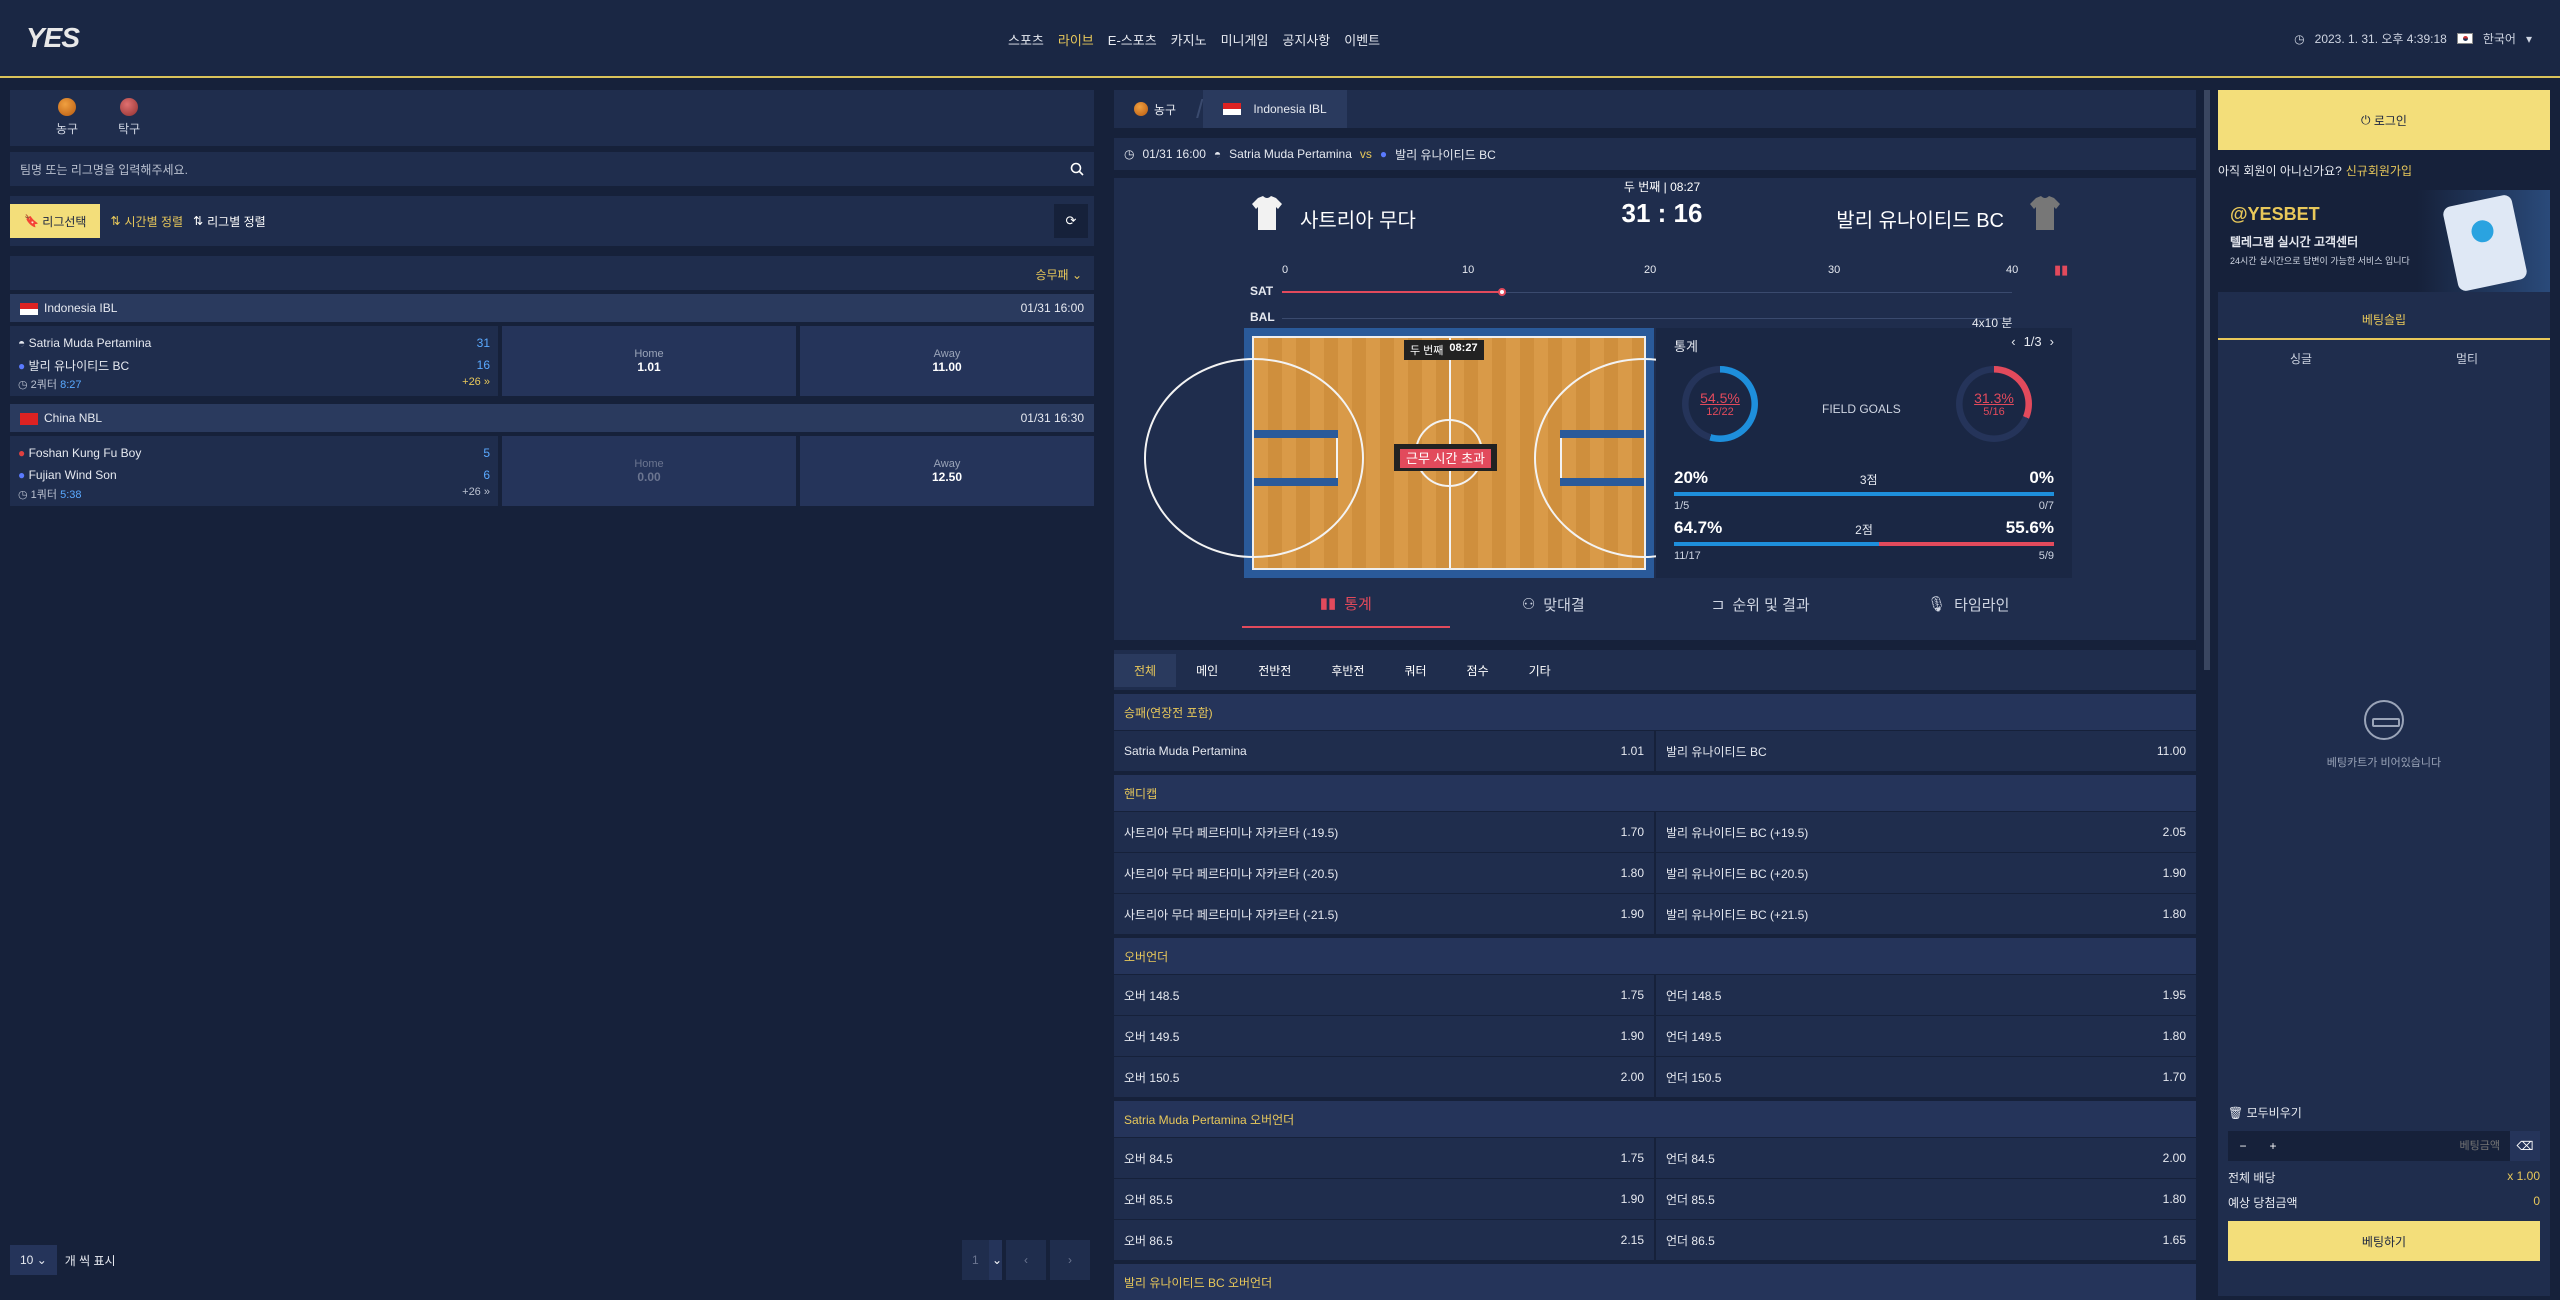 This screenshot has height=1300, width=2560. What do you see at coordinates (1554, 604) in the screenshot?
I see `tab-head-to-head: ⚇ 맞대결` at bounding box center [1554, 604].